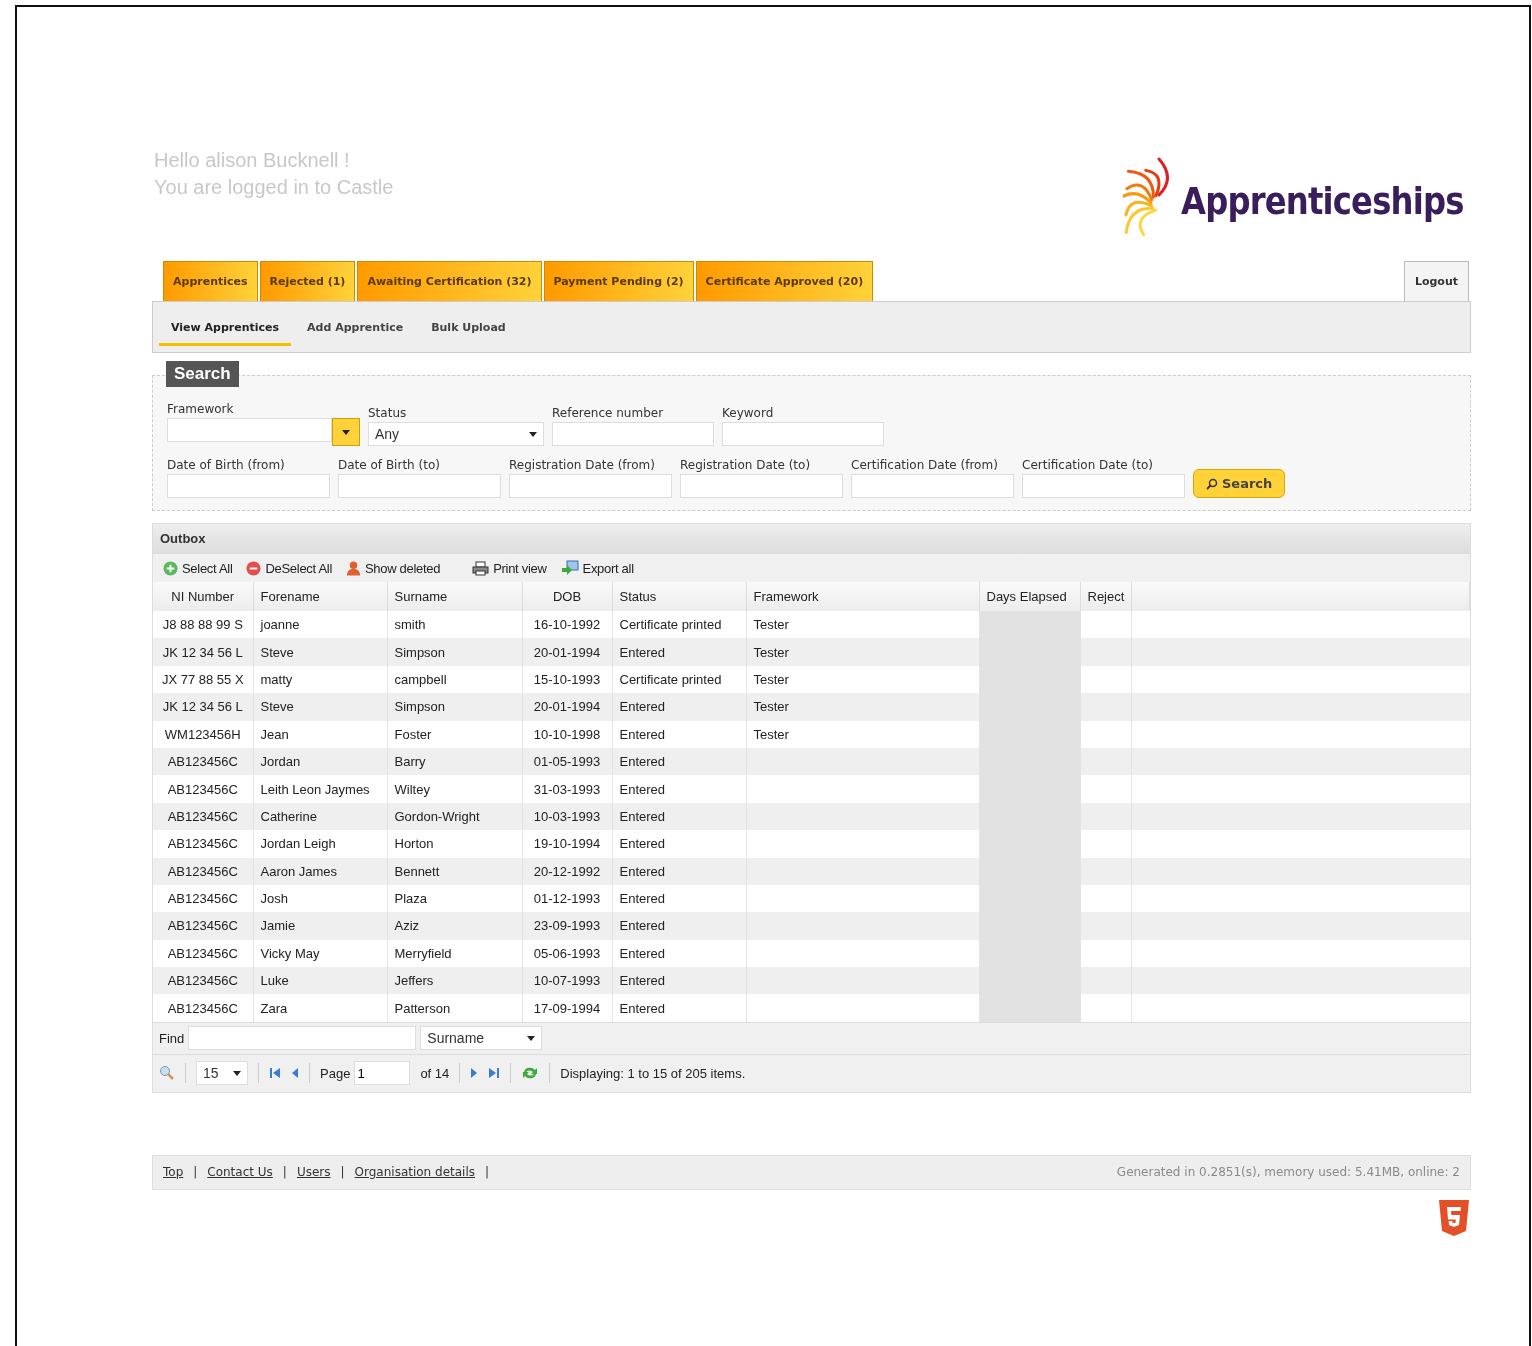 The width and height of the screenshot is (1532, 1346). What do you see at coordinates (172, 1038) in the screenshot?
I see `find-label: Find` at bounding box center [172, 1038].